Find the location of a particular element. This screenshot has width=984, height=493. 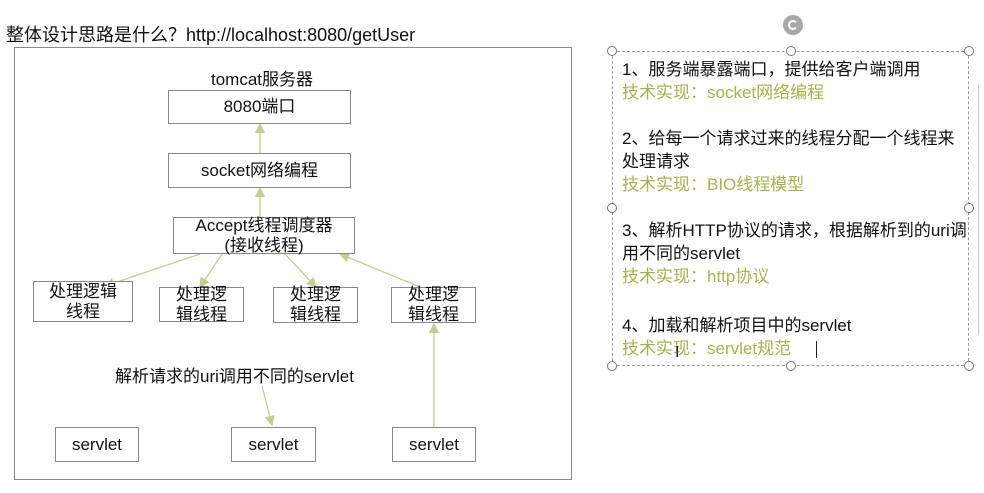

note-2-text: 2、给每一个请求过来的线程分配一个线程来处理请求 is located at coordinates (788, 150).